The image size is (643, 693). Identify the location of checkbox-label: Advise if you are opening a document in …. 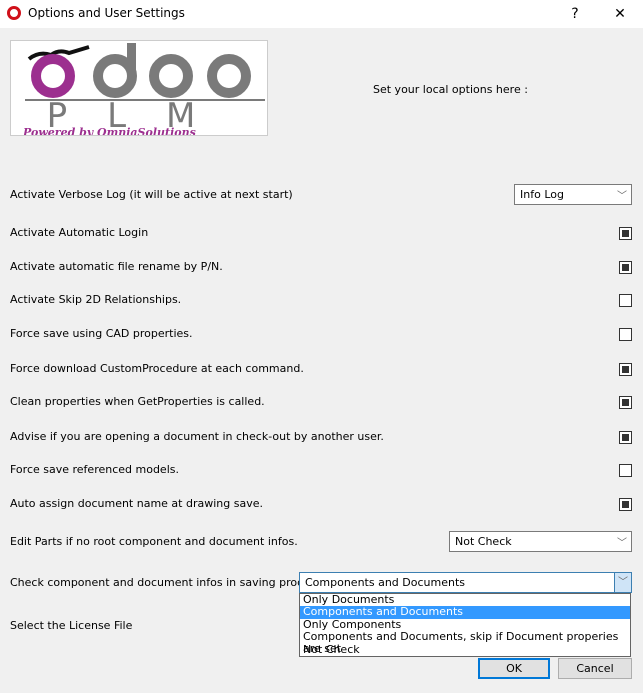
(197, 436).